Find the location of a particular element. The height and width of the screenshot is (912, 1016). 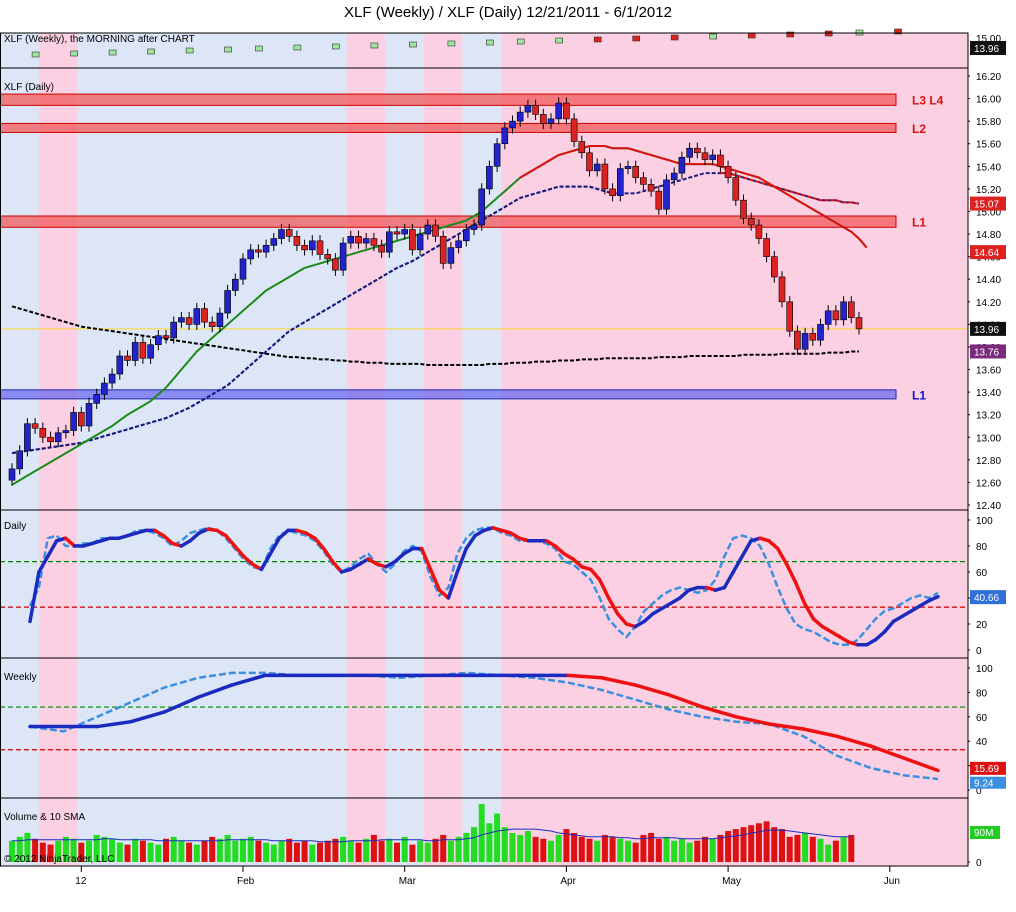

x-tick-label: Feb is located at coordinates (246, 881).